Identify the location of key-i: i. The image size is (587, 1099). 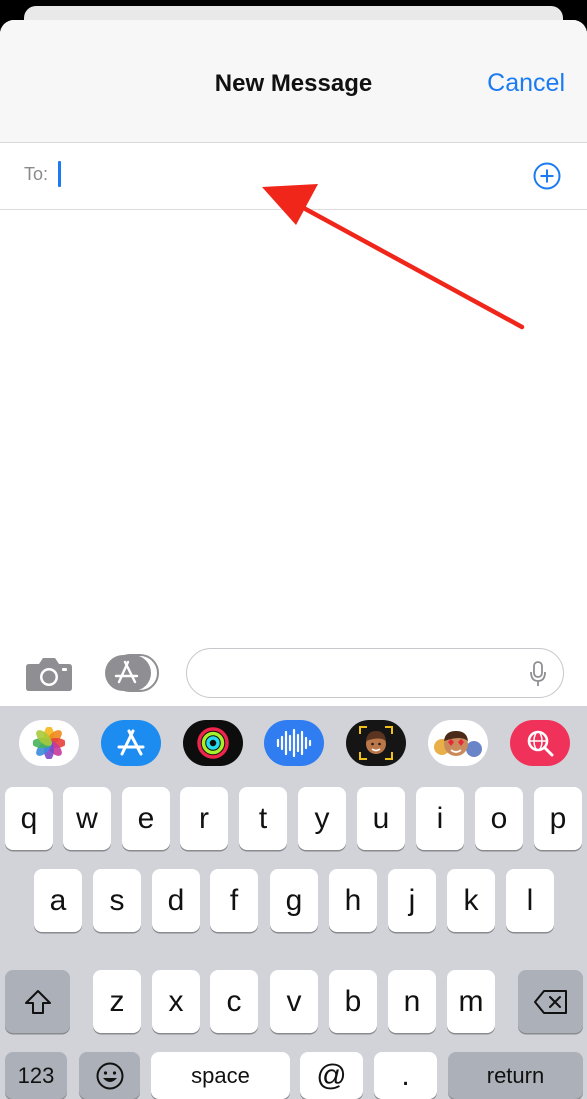
(440, 818).